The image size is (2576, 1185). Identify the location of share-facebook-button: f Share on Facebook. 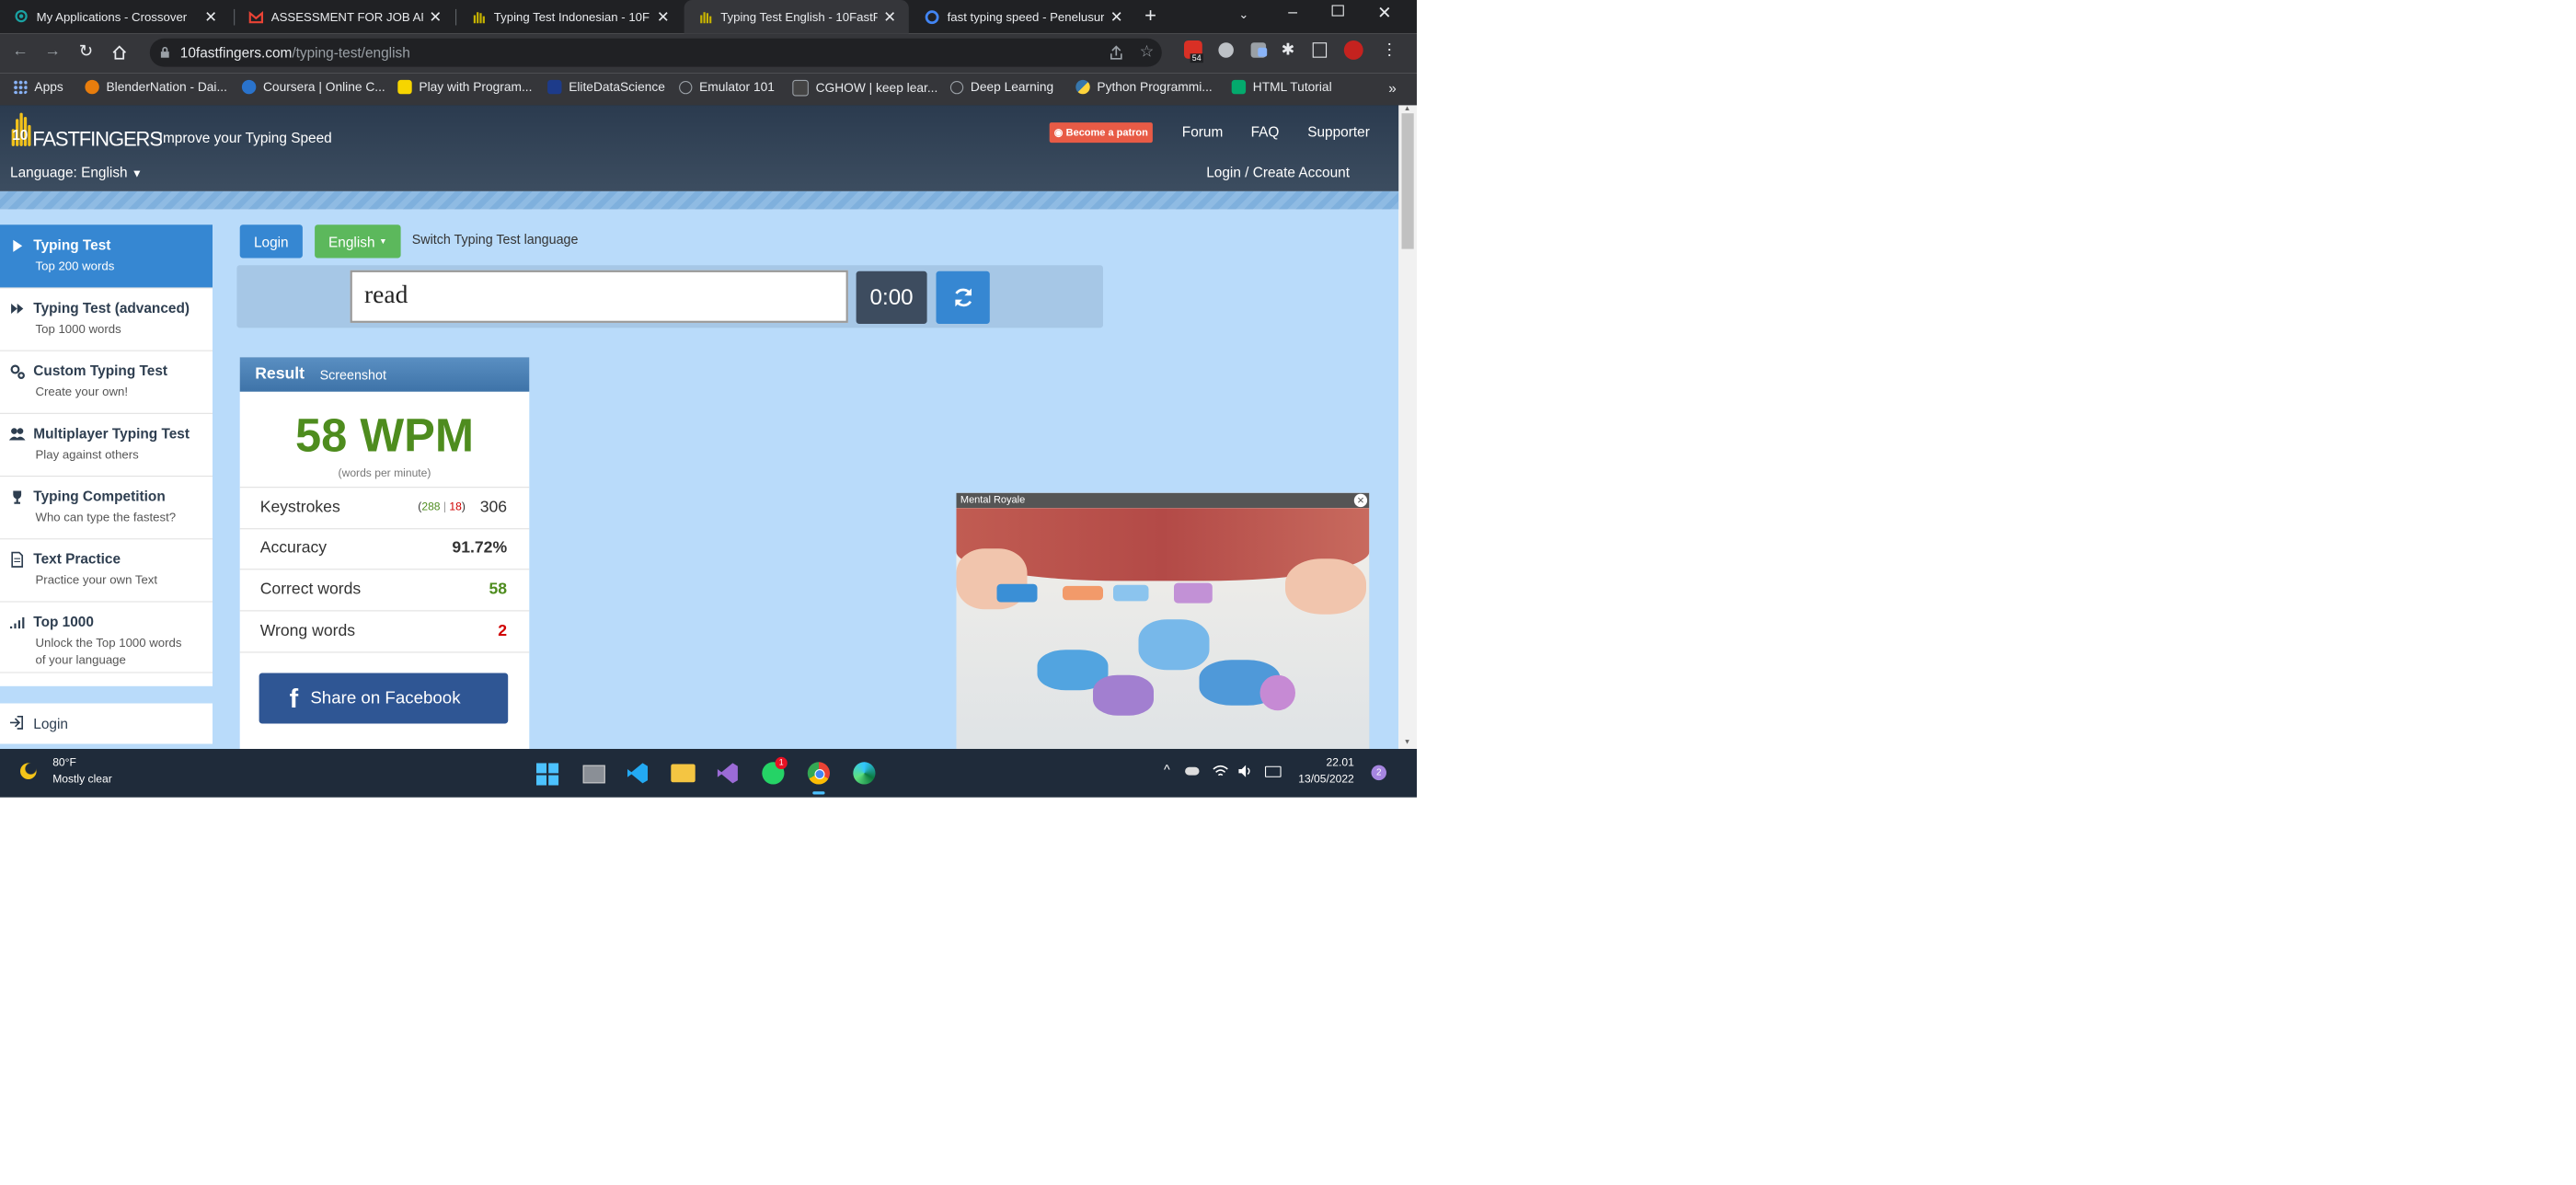
(384, 698).